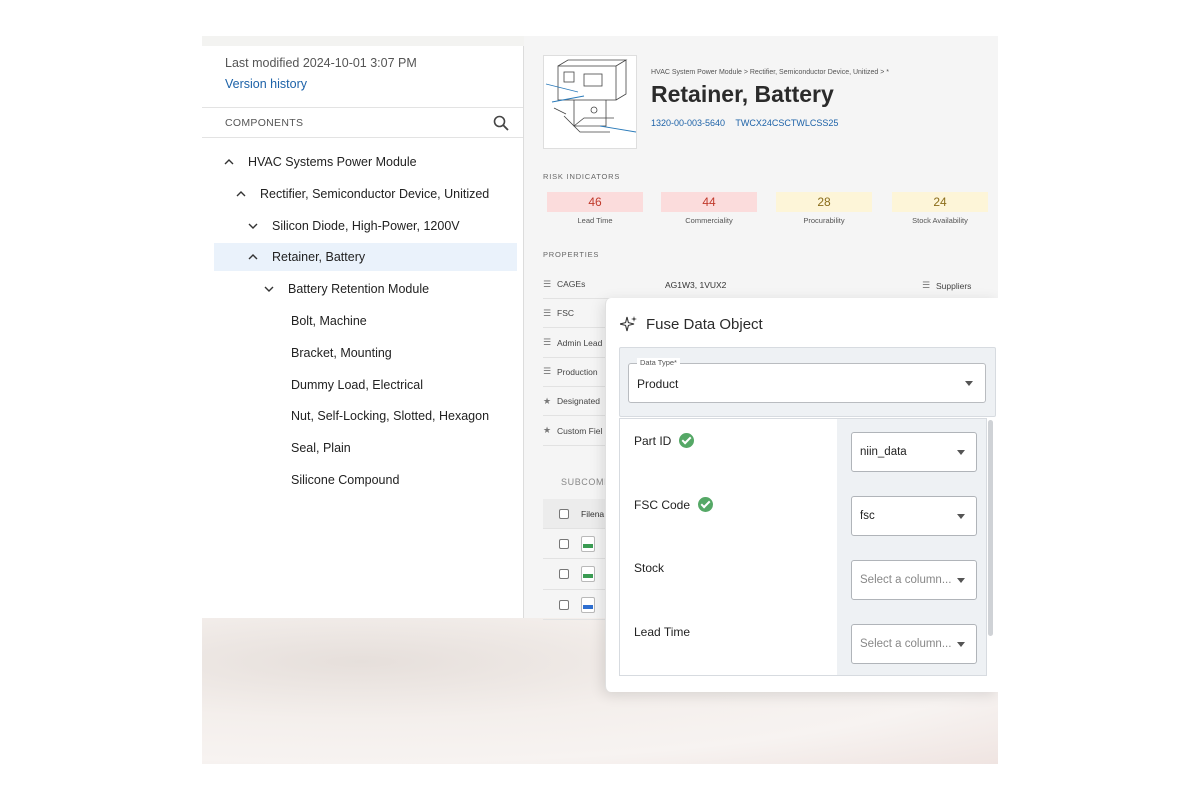 The height and width of the screenshot is (800, 1200). What do you see at coordinates (728, 579) in the screenshot?
I see `field-cell: Stock` at bounding box center [728, 579].